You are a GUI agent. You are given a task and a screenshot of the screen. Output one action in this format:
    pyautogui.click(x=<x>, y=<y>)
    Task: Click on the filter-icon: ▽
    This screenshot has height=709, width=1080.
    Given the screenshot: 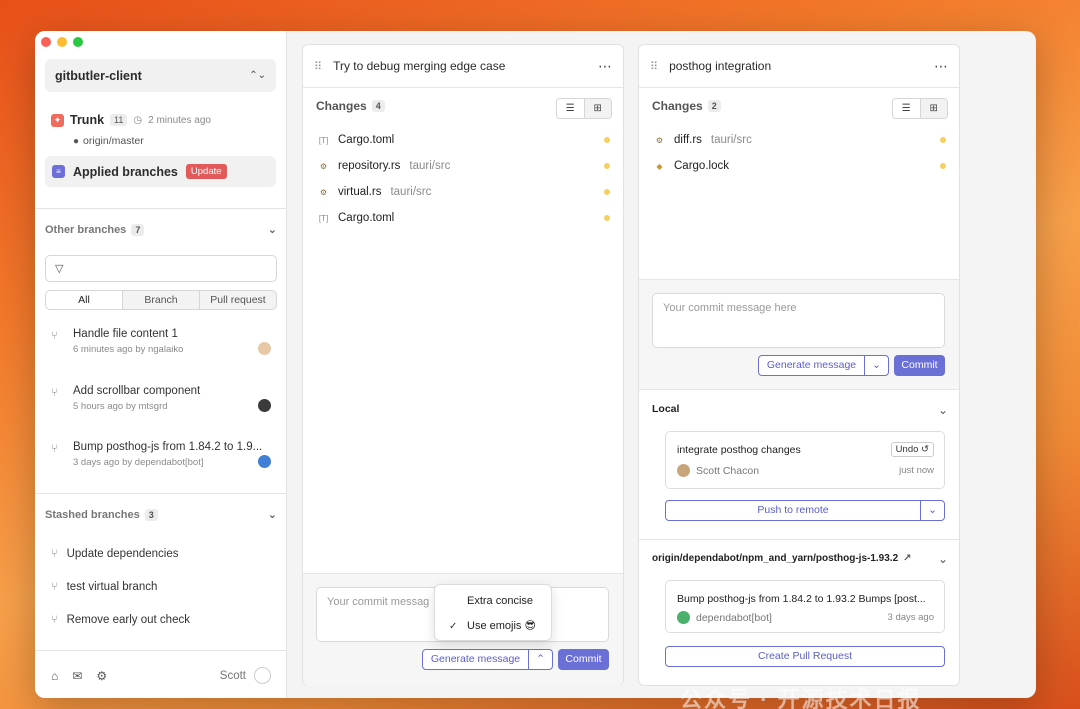 What is the action you would take?
    pyautogui.click(x=59, y=269)
    